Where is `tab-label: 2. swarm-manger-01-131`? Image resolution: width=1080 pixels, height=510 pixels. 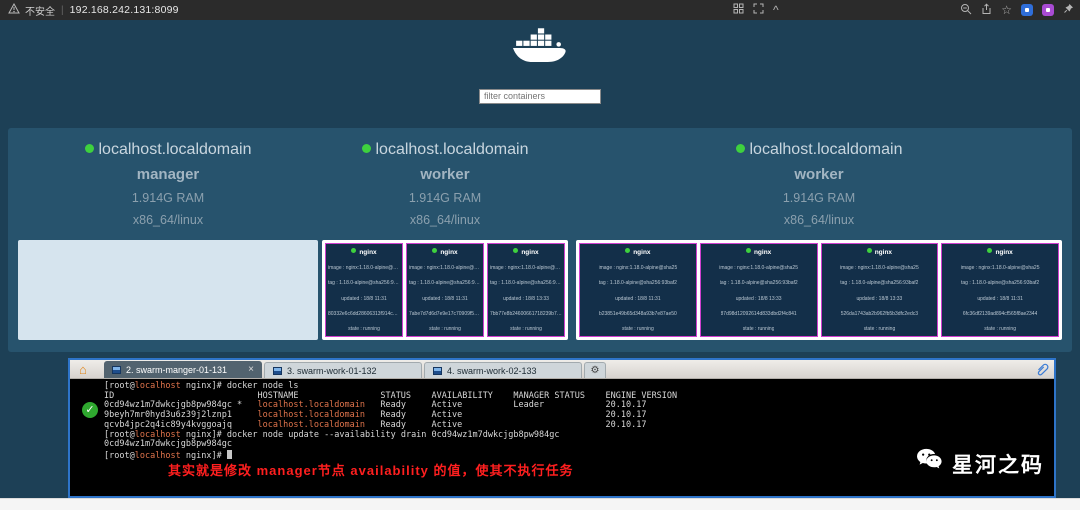 tab-label: 2. swarm-manger-01-131 is located at coordinates (177, 369).